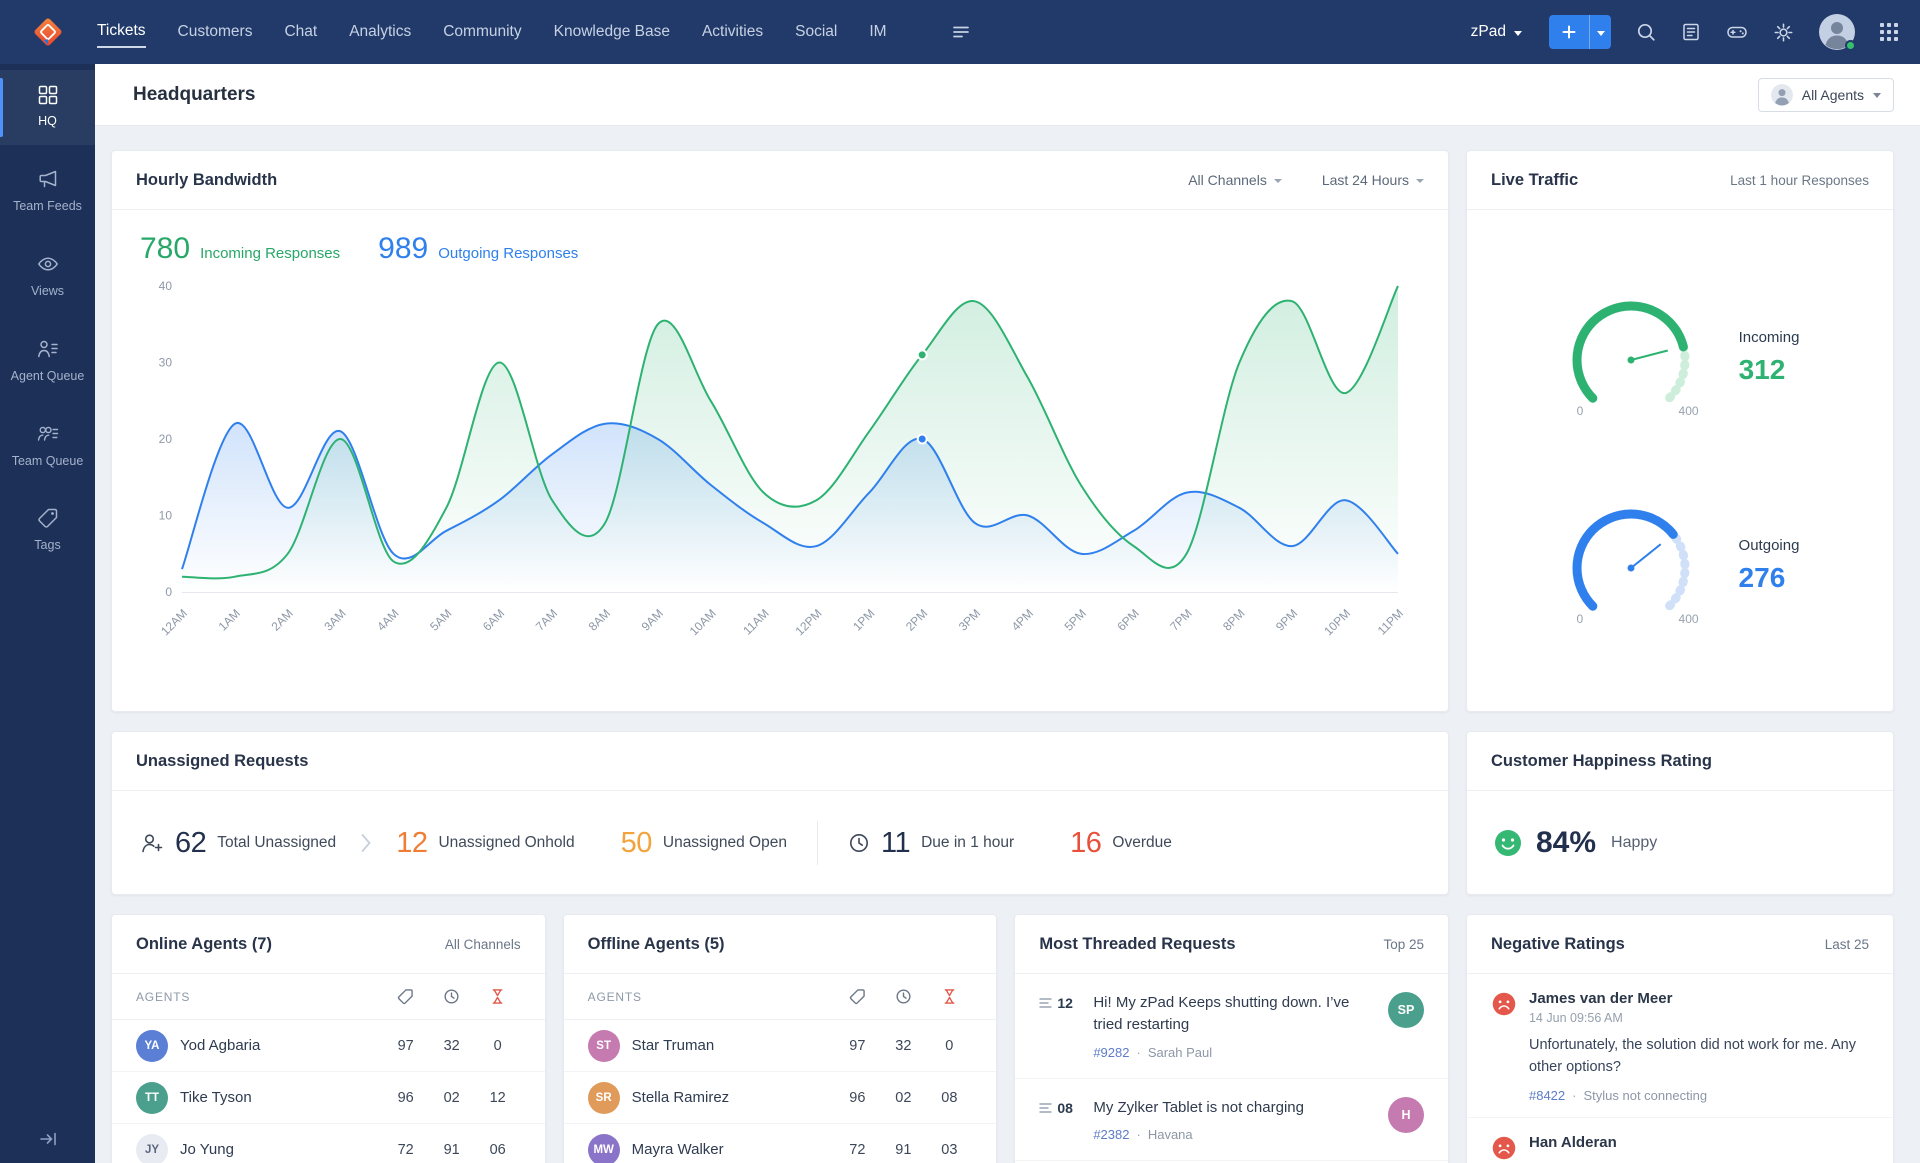 This screenshot has width=1920, height=1163. What do you see at coordinates (1646, 32) in the screenshot?
I see `search-icon` at bounding box center [1646, 32].